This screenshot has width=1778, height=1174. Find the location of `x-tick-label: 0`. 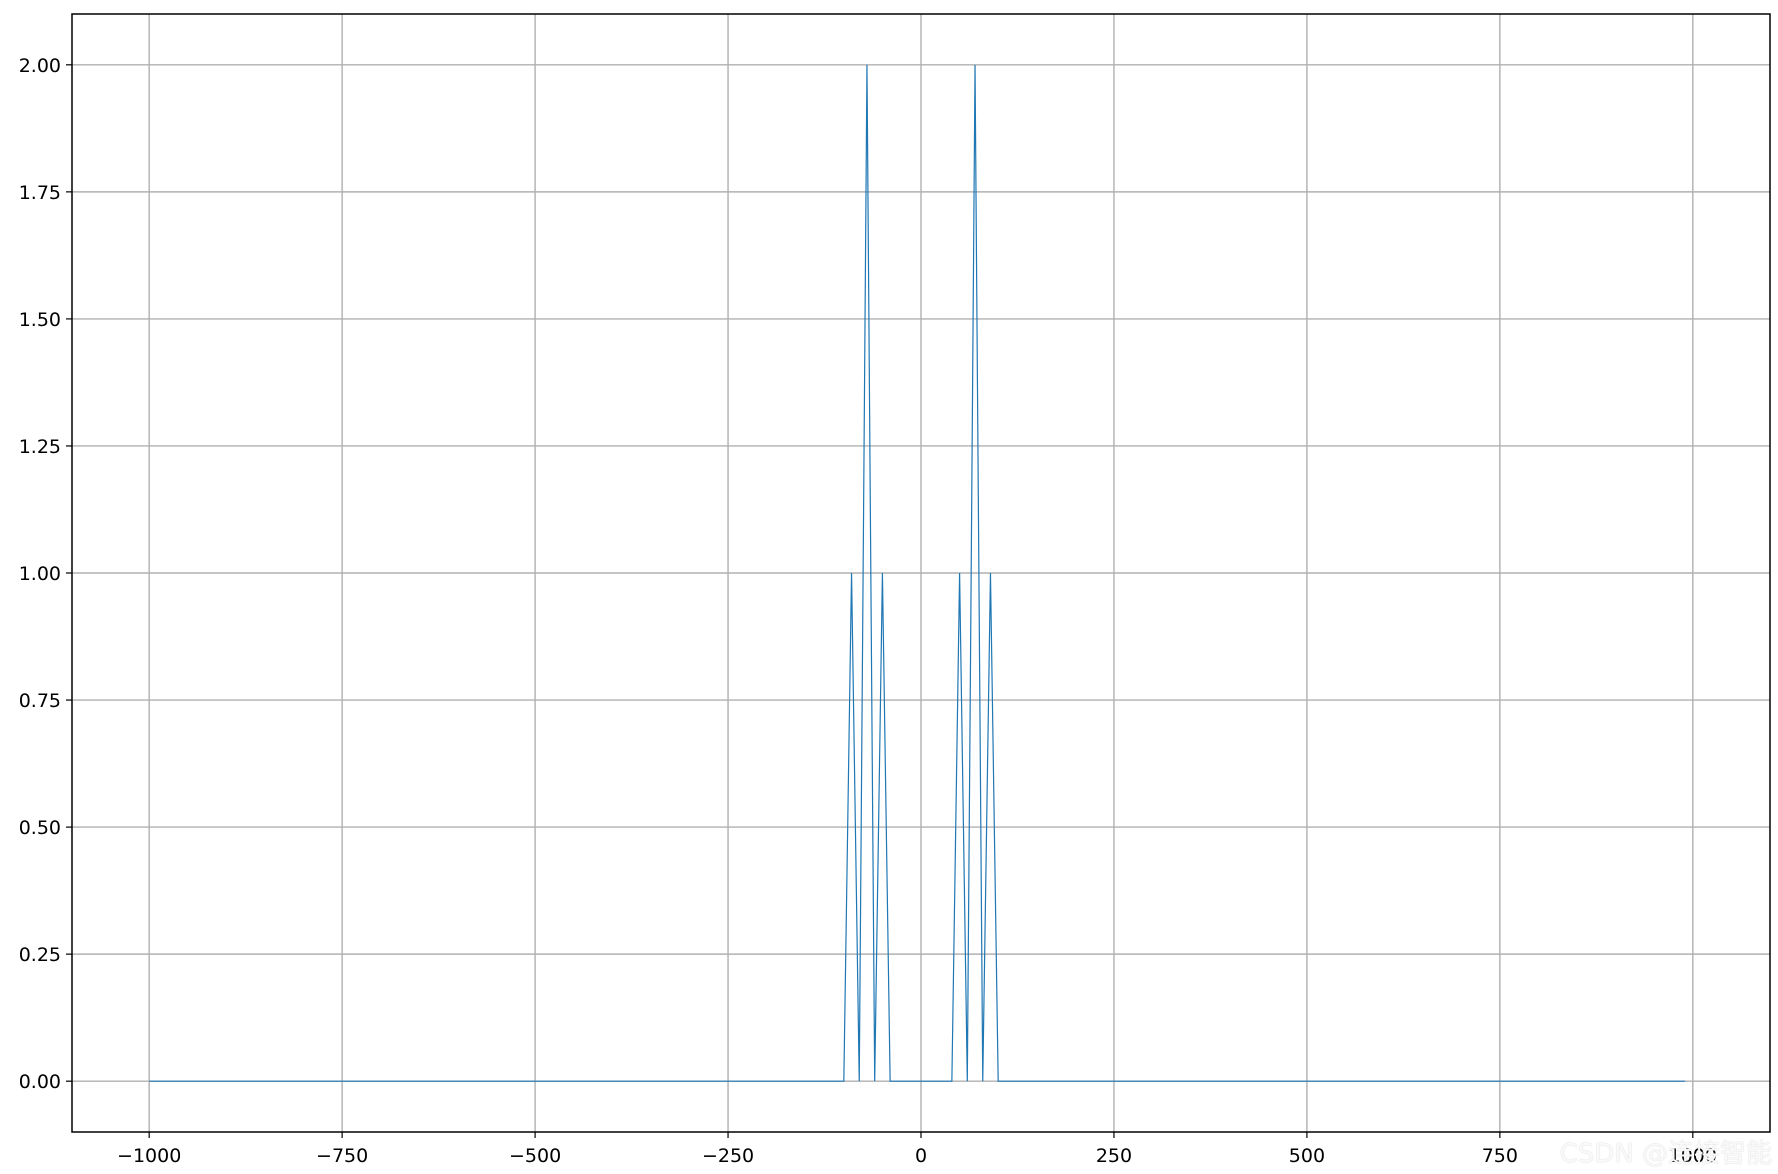

x-tick-label: 0 is located at coordinates (921, 1156).